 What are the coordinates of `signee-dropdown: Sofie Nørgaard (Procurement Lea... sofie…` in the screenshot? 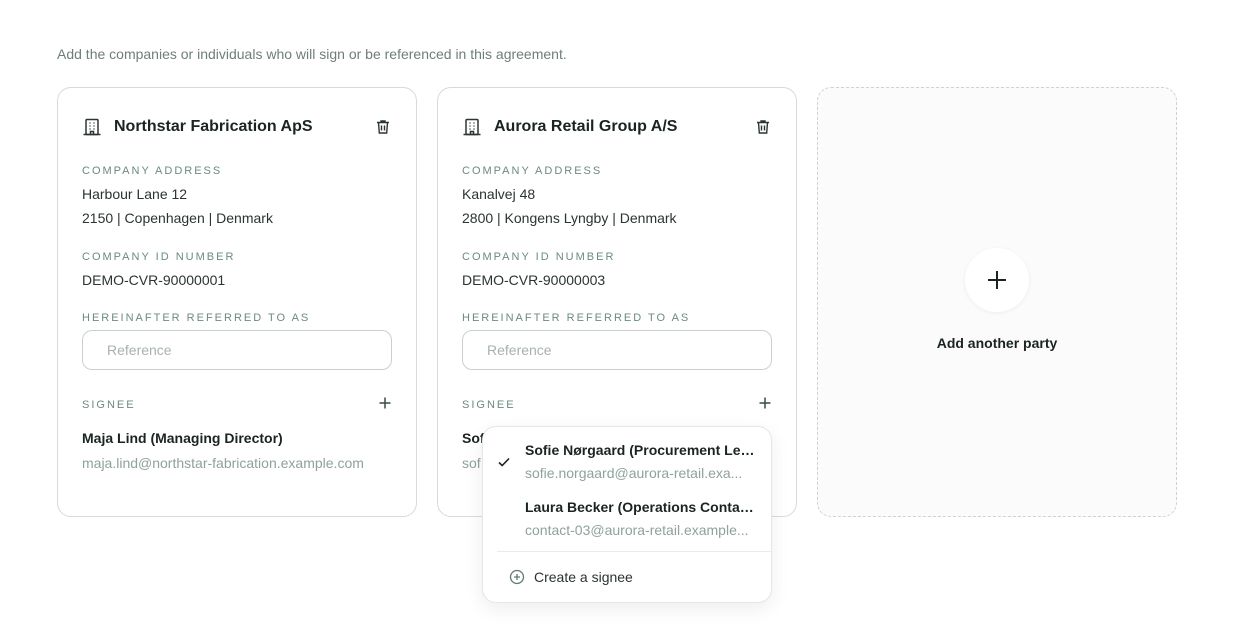 It's located at (627, 514).